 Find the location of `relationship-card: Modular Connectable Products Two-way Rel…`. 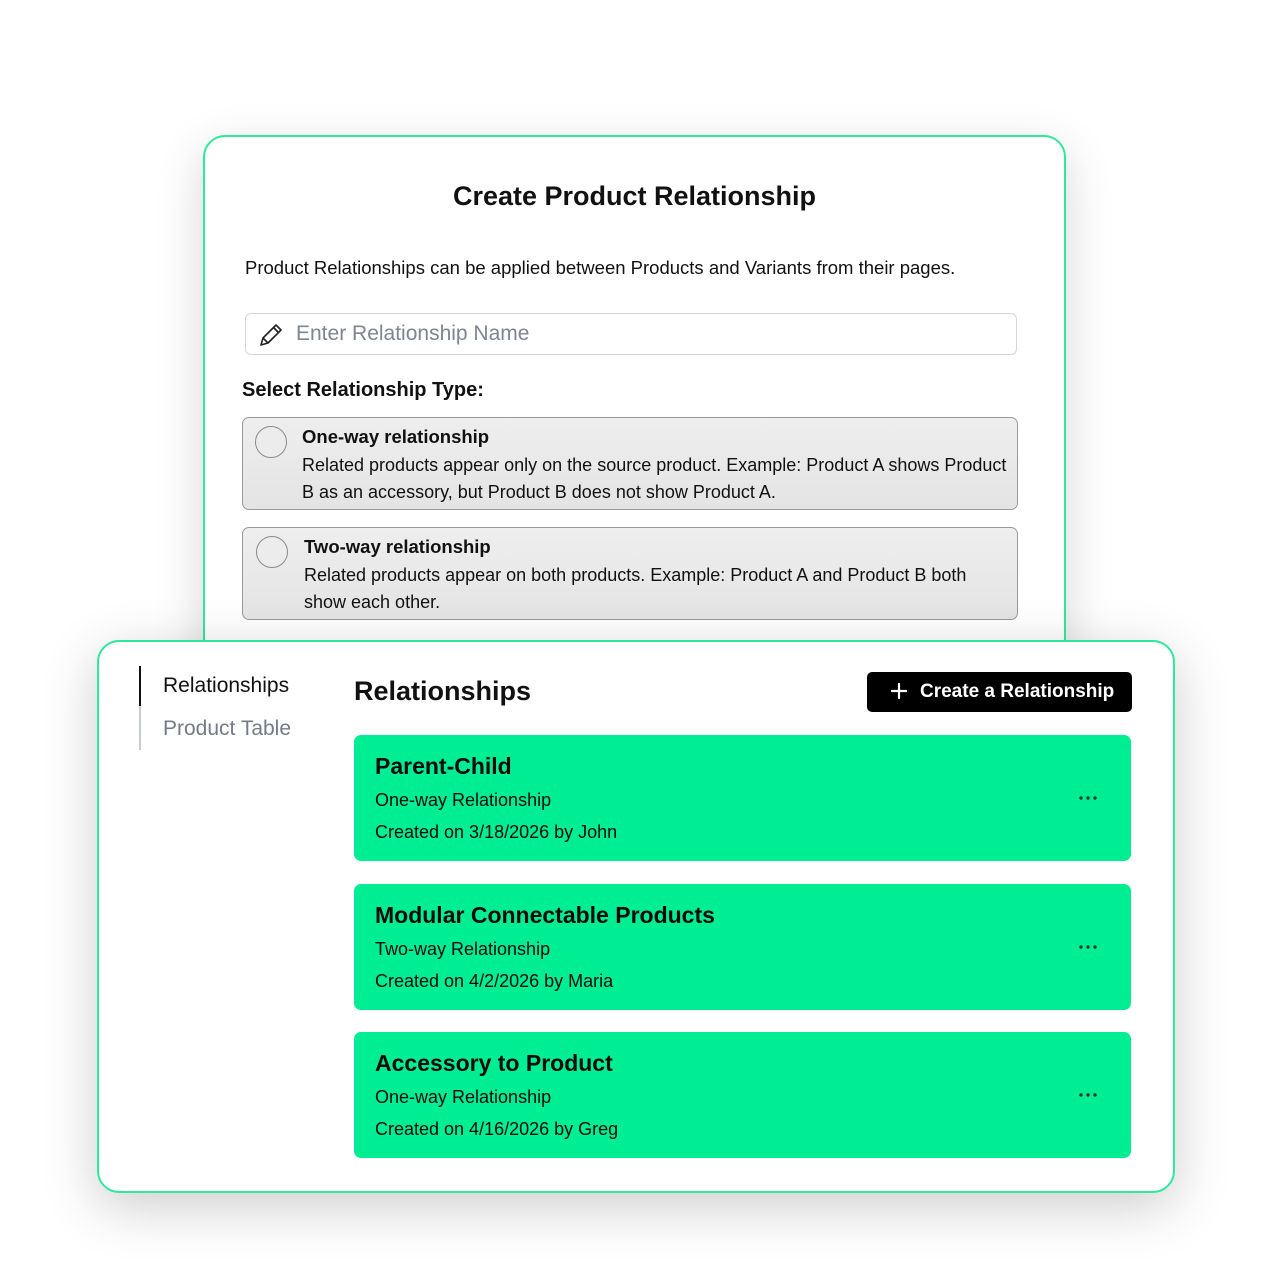

relationship-card: Modular Connectable Products Two-way Rel… is located at coordinates (742, 947).